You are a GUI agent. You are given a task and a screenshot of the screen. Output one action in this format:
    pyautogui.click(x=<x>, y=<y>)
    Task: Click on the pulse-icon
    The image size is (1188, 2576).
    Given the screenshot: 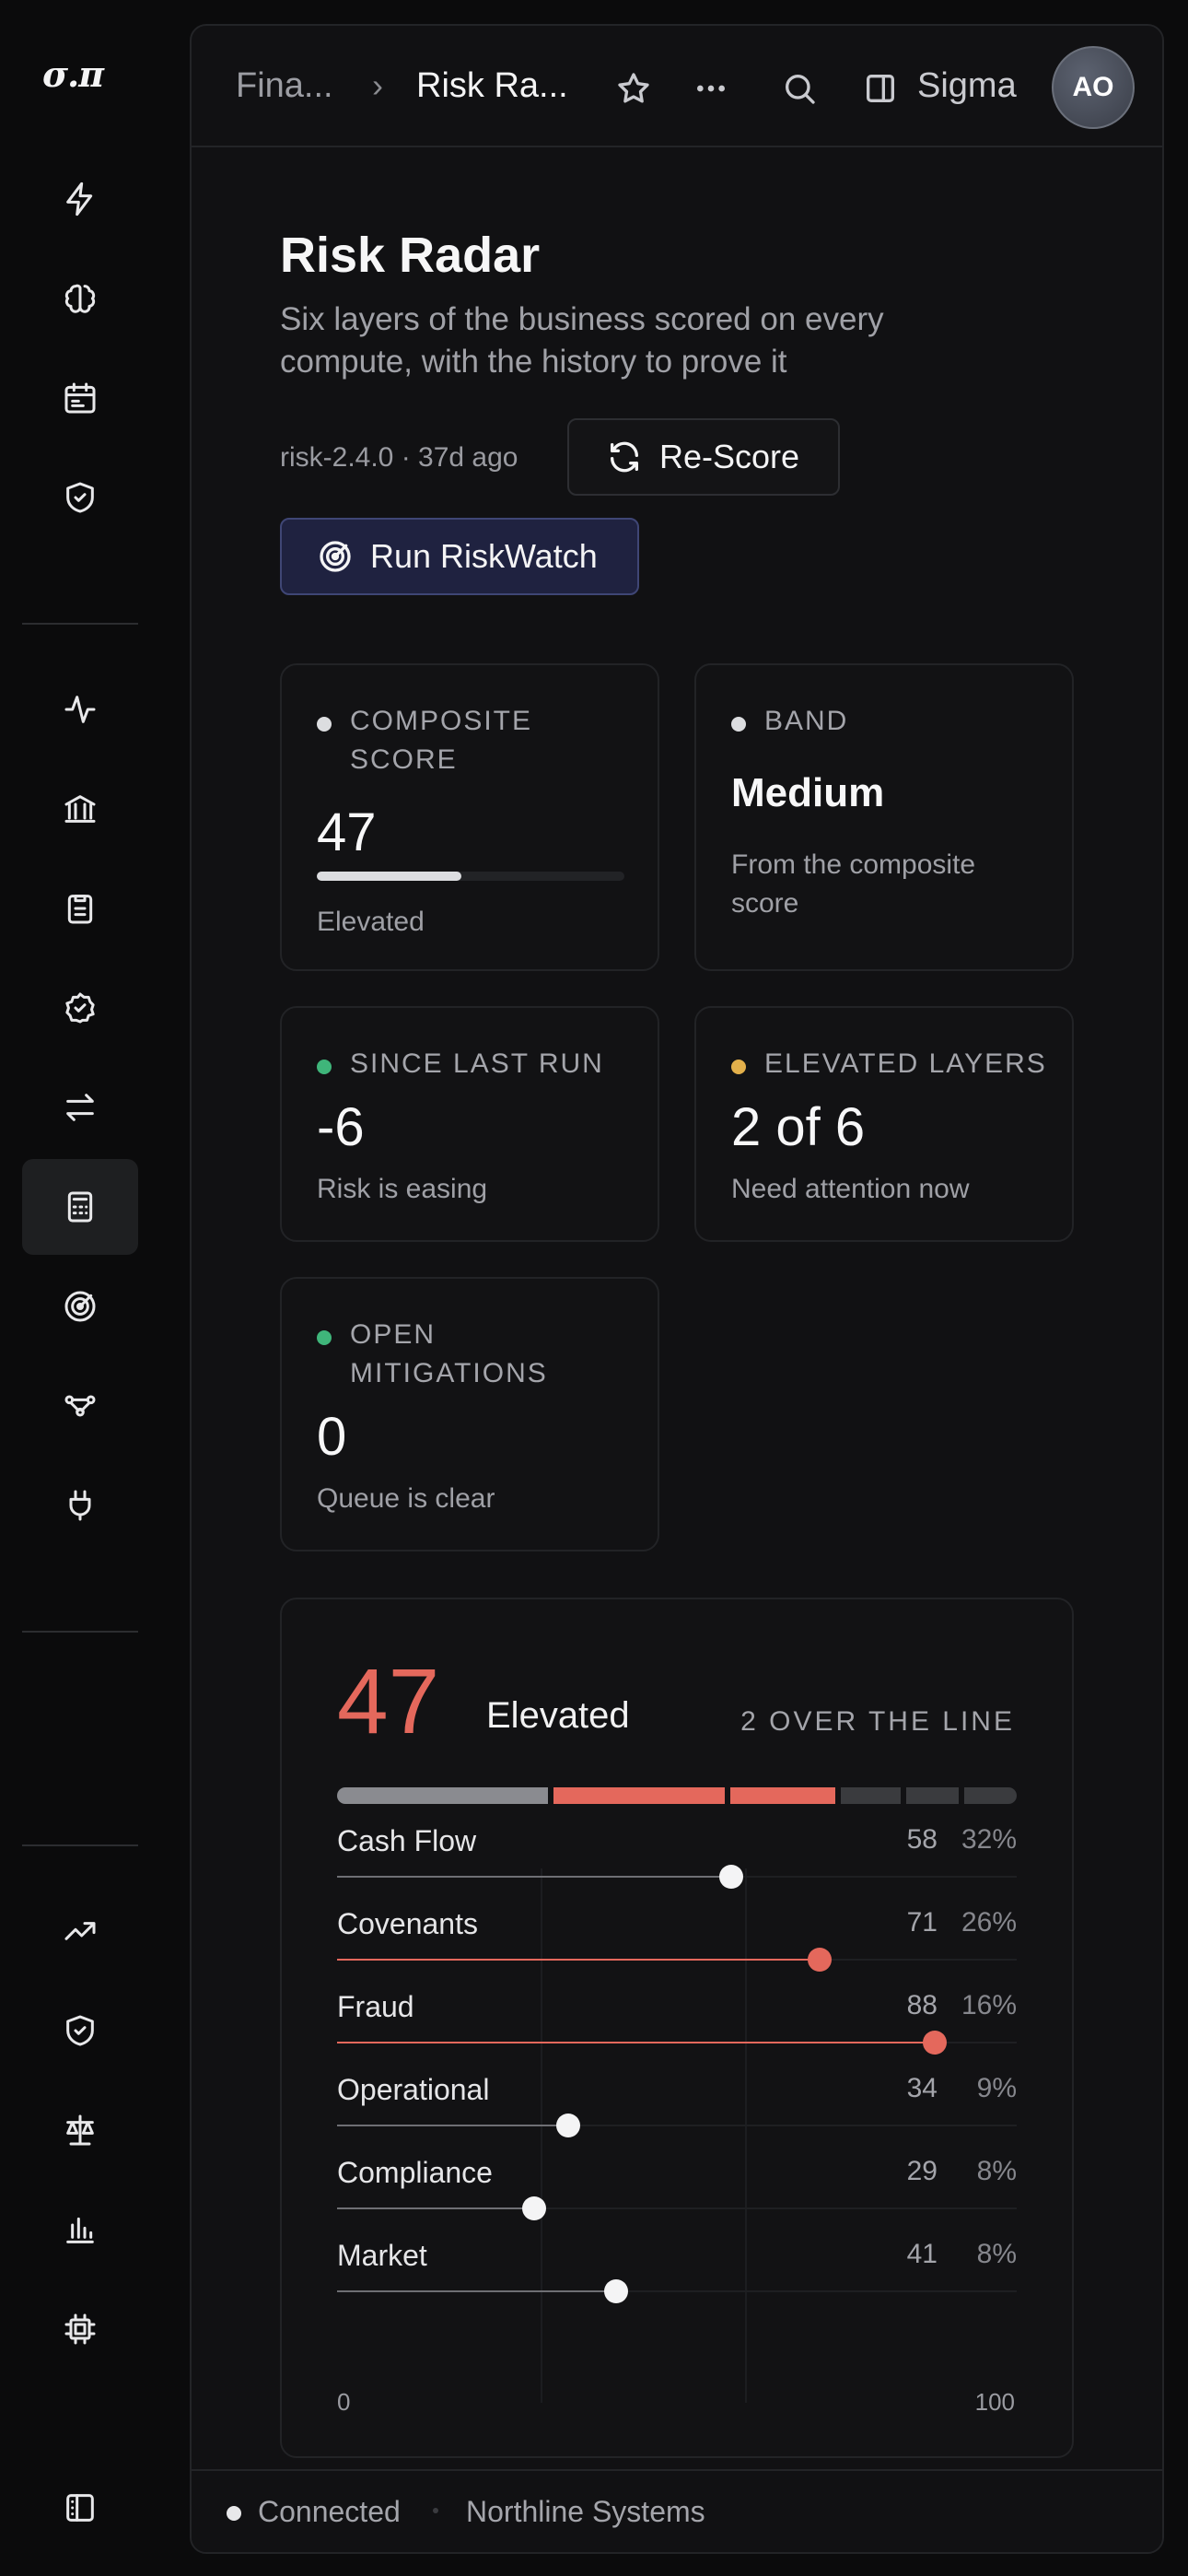 What is the action you would take?
    pyautogui.click(x=80, y=709)
    